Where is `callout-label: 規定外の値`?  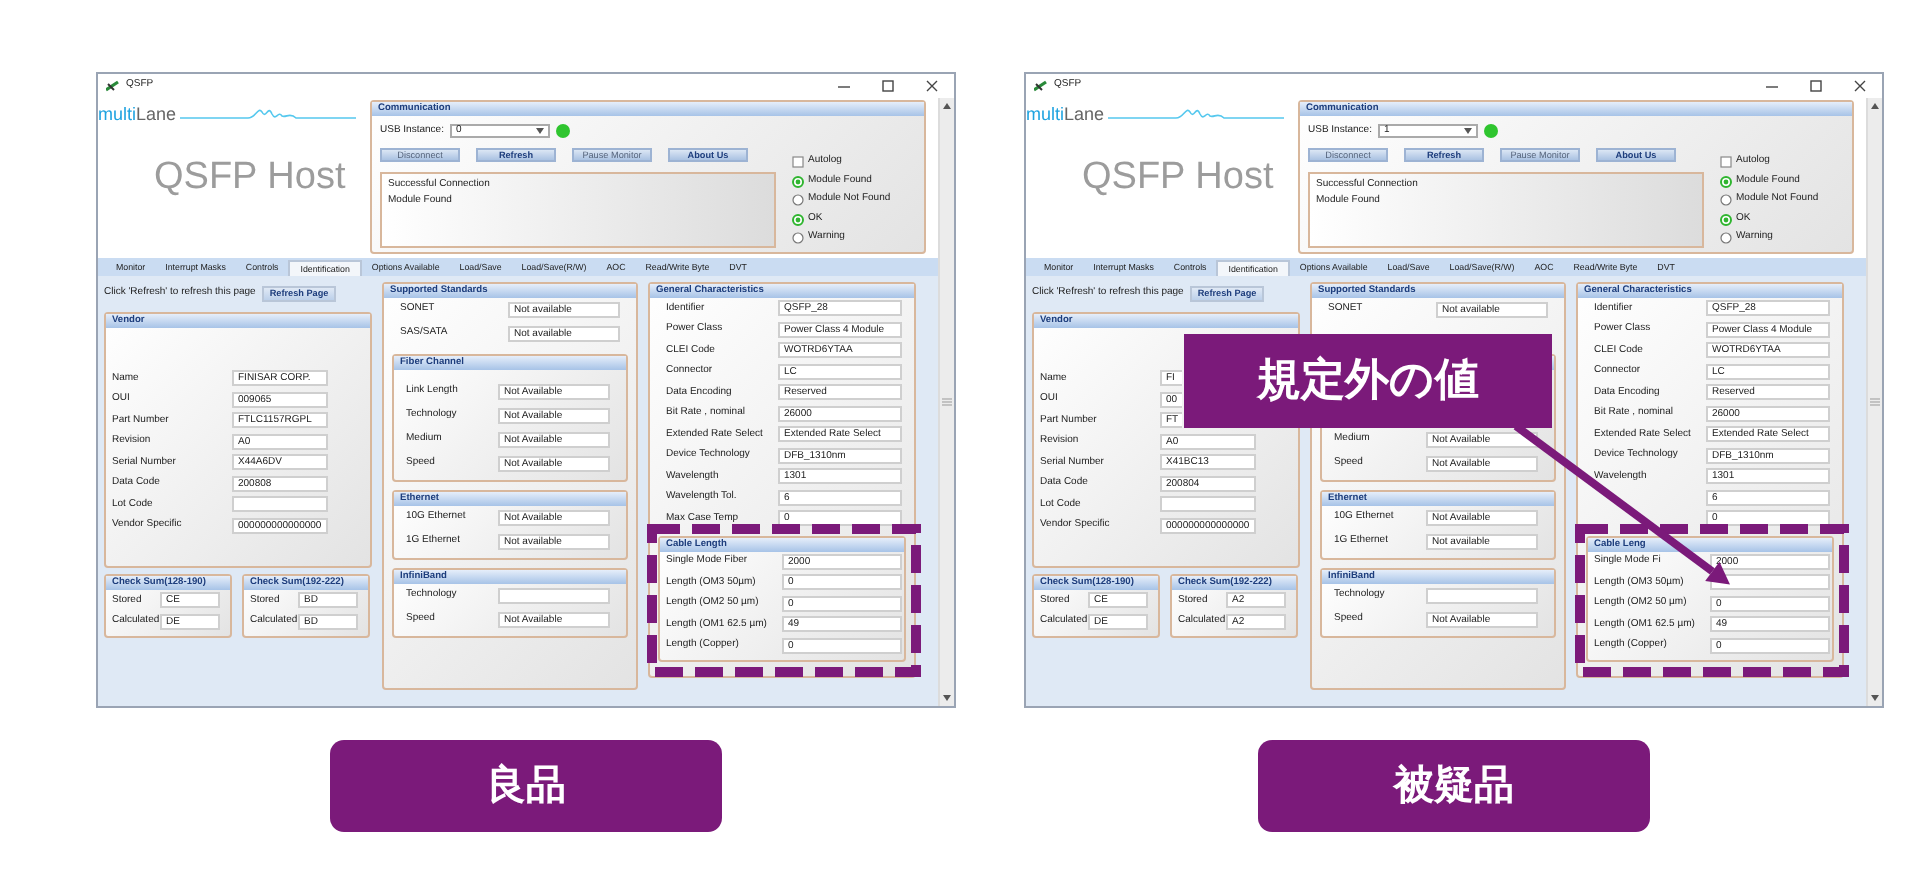
callout-label: 規定外の値 is located at coordinates (1368, 381).